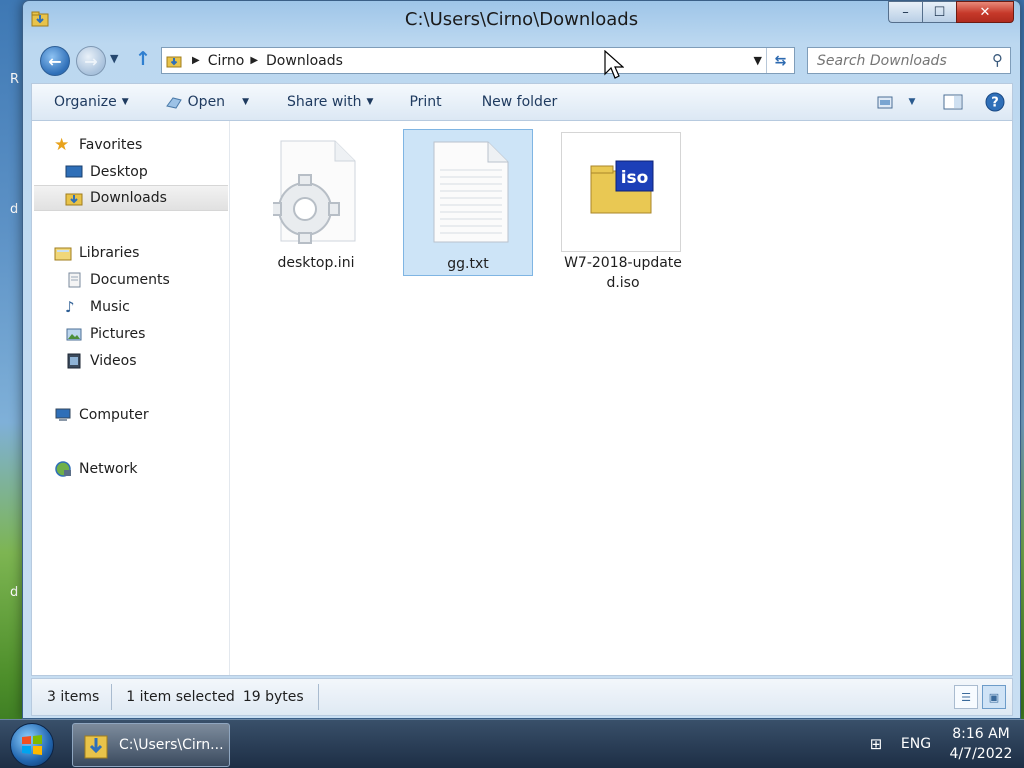  Describe the element at coordinates (72, 697) in the screenshot. I see `status-item-count: 3 items` at that location.